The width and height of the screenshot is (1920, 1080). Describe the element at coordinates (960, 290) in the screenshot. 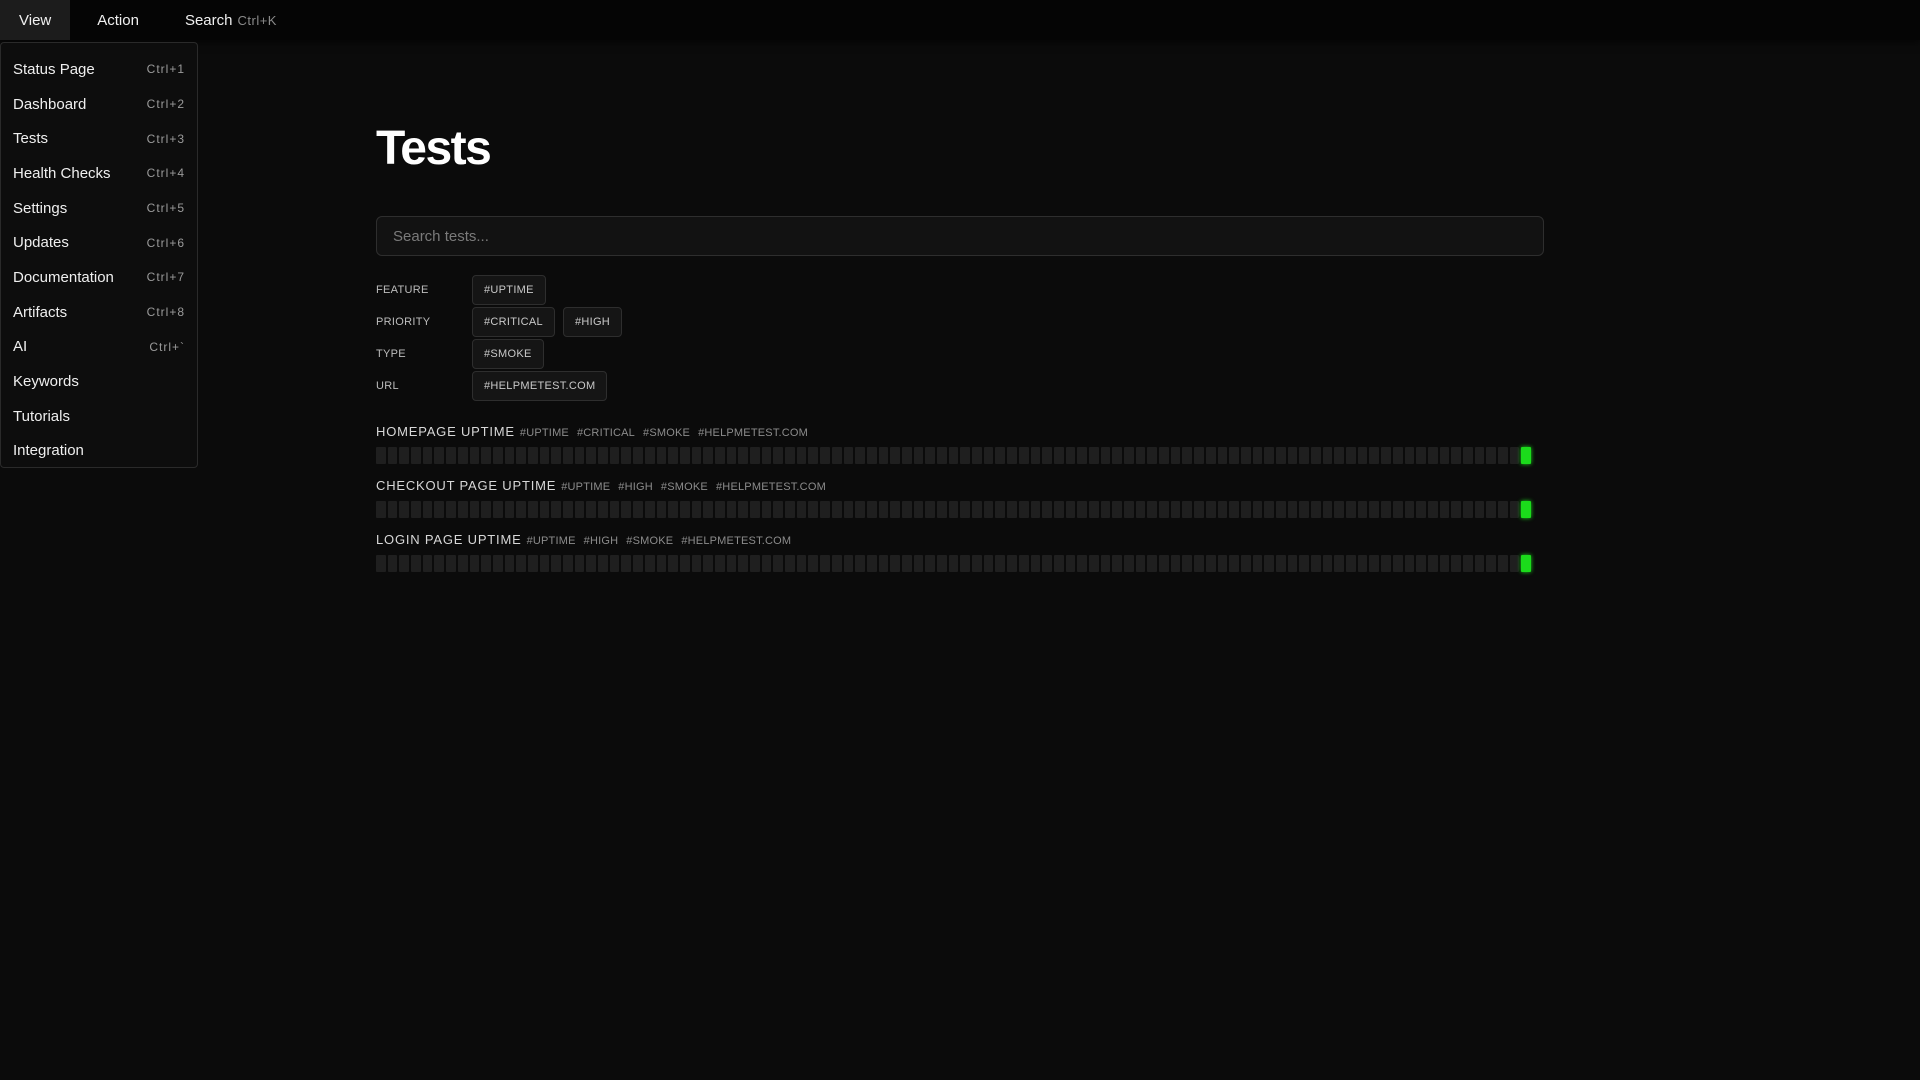

I see `filter-row-feature: FEATURE #UPTIME` at that location.